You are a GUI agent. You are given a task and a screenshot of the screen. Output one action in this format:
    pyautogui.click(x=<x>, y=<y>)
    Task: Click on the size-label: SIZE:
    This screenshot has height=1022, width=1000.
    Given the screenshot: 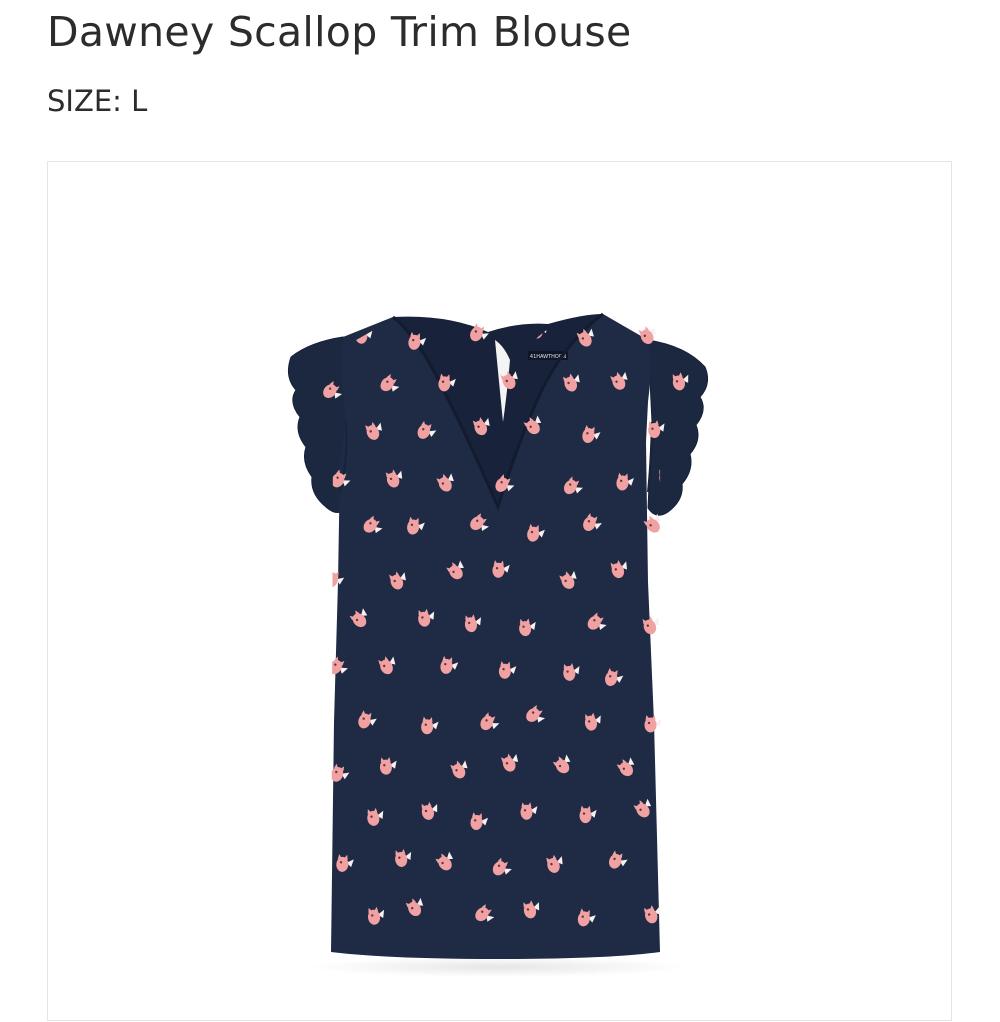 What is the action you would take?
    pyautogui.click(x=84, y=101)
    